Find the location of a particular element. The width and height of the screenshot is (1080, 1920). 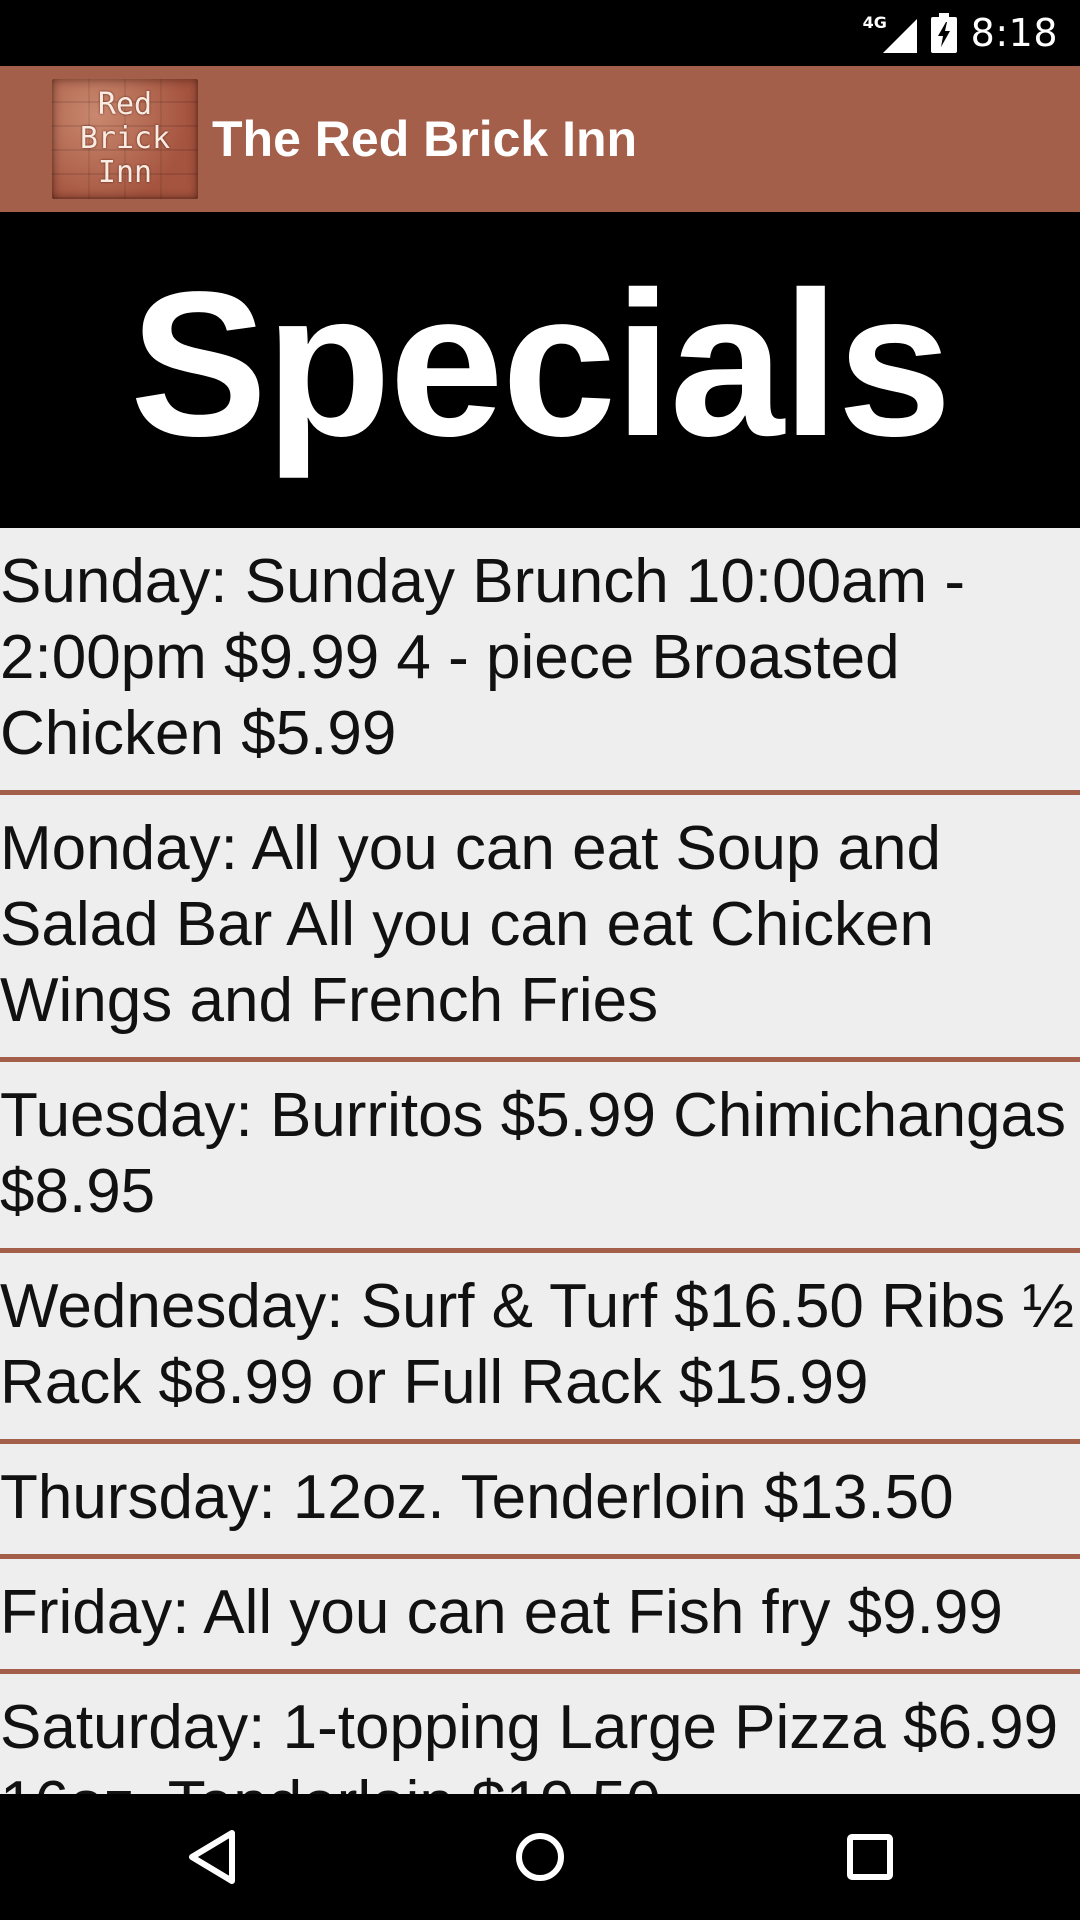

signal-icon: 4G is located at coordinates (890, 33).